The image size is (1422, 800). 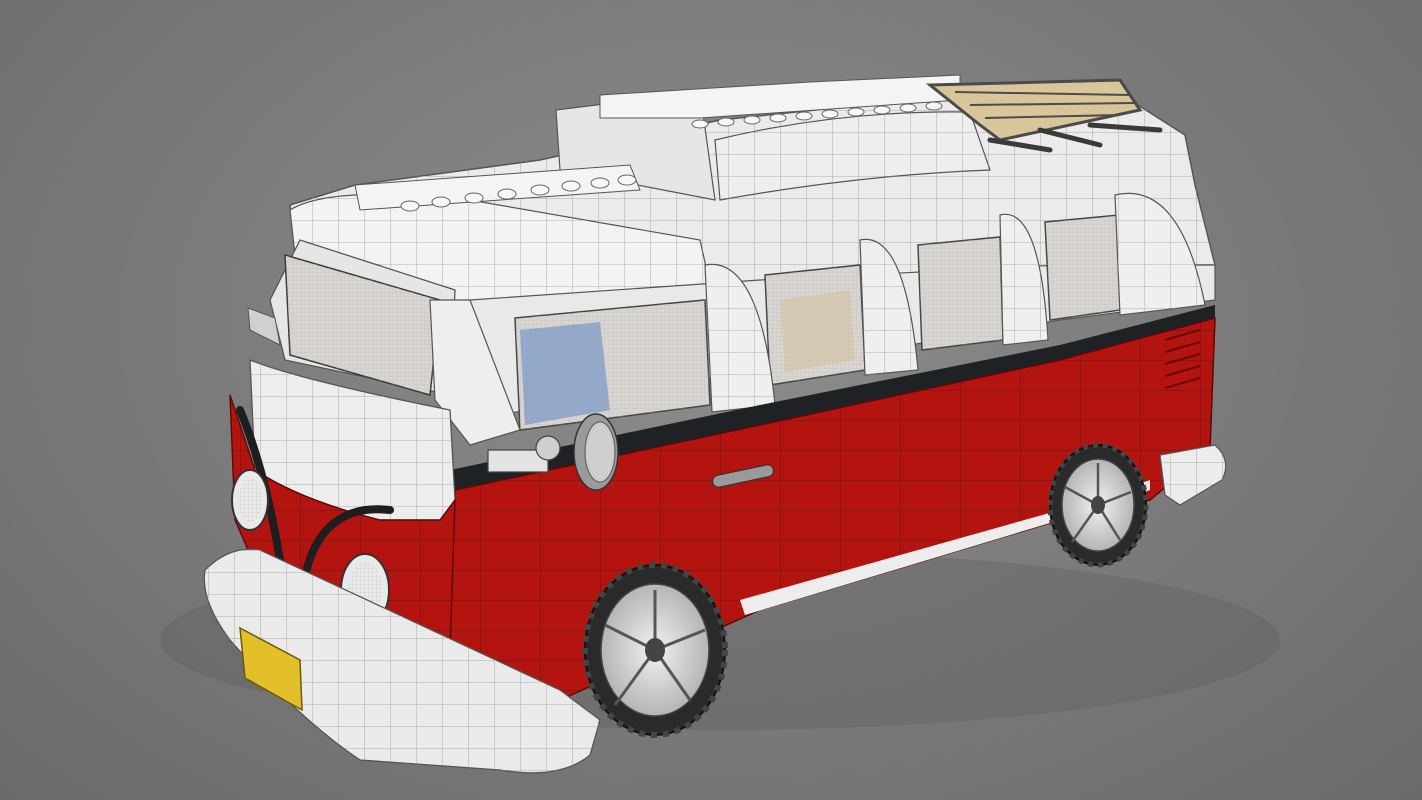 What do you see at coordinates (1193, 475) in the screenshot?
I see `rear-bumper` at bounding box center [1193, 475].